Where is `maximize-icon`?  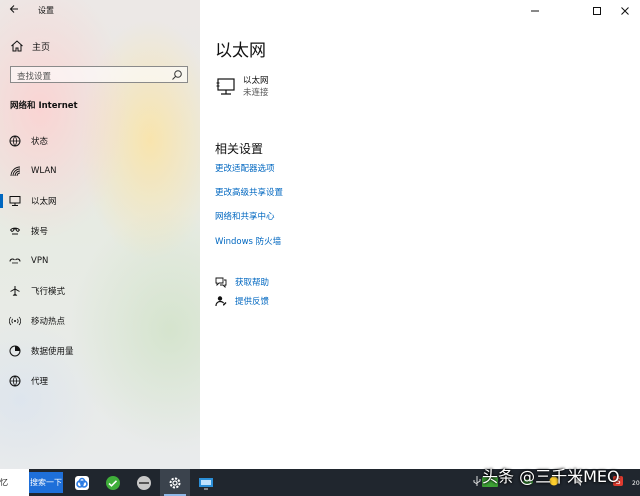 maximize-icon is located at coordinates (597, 11).